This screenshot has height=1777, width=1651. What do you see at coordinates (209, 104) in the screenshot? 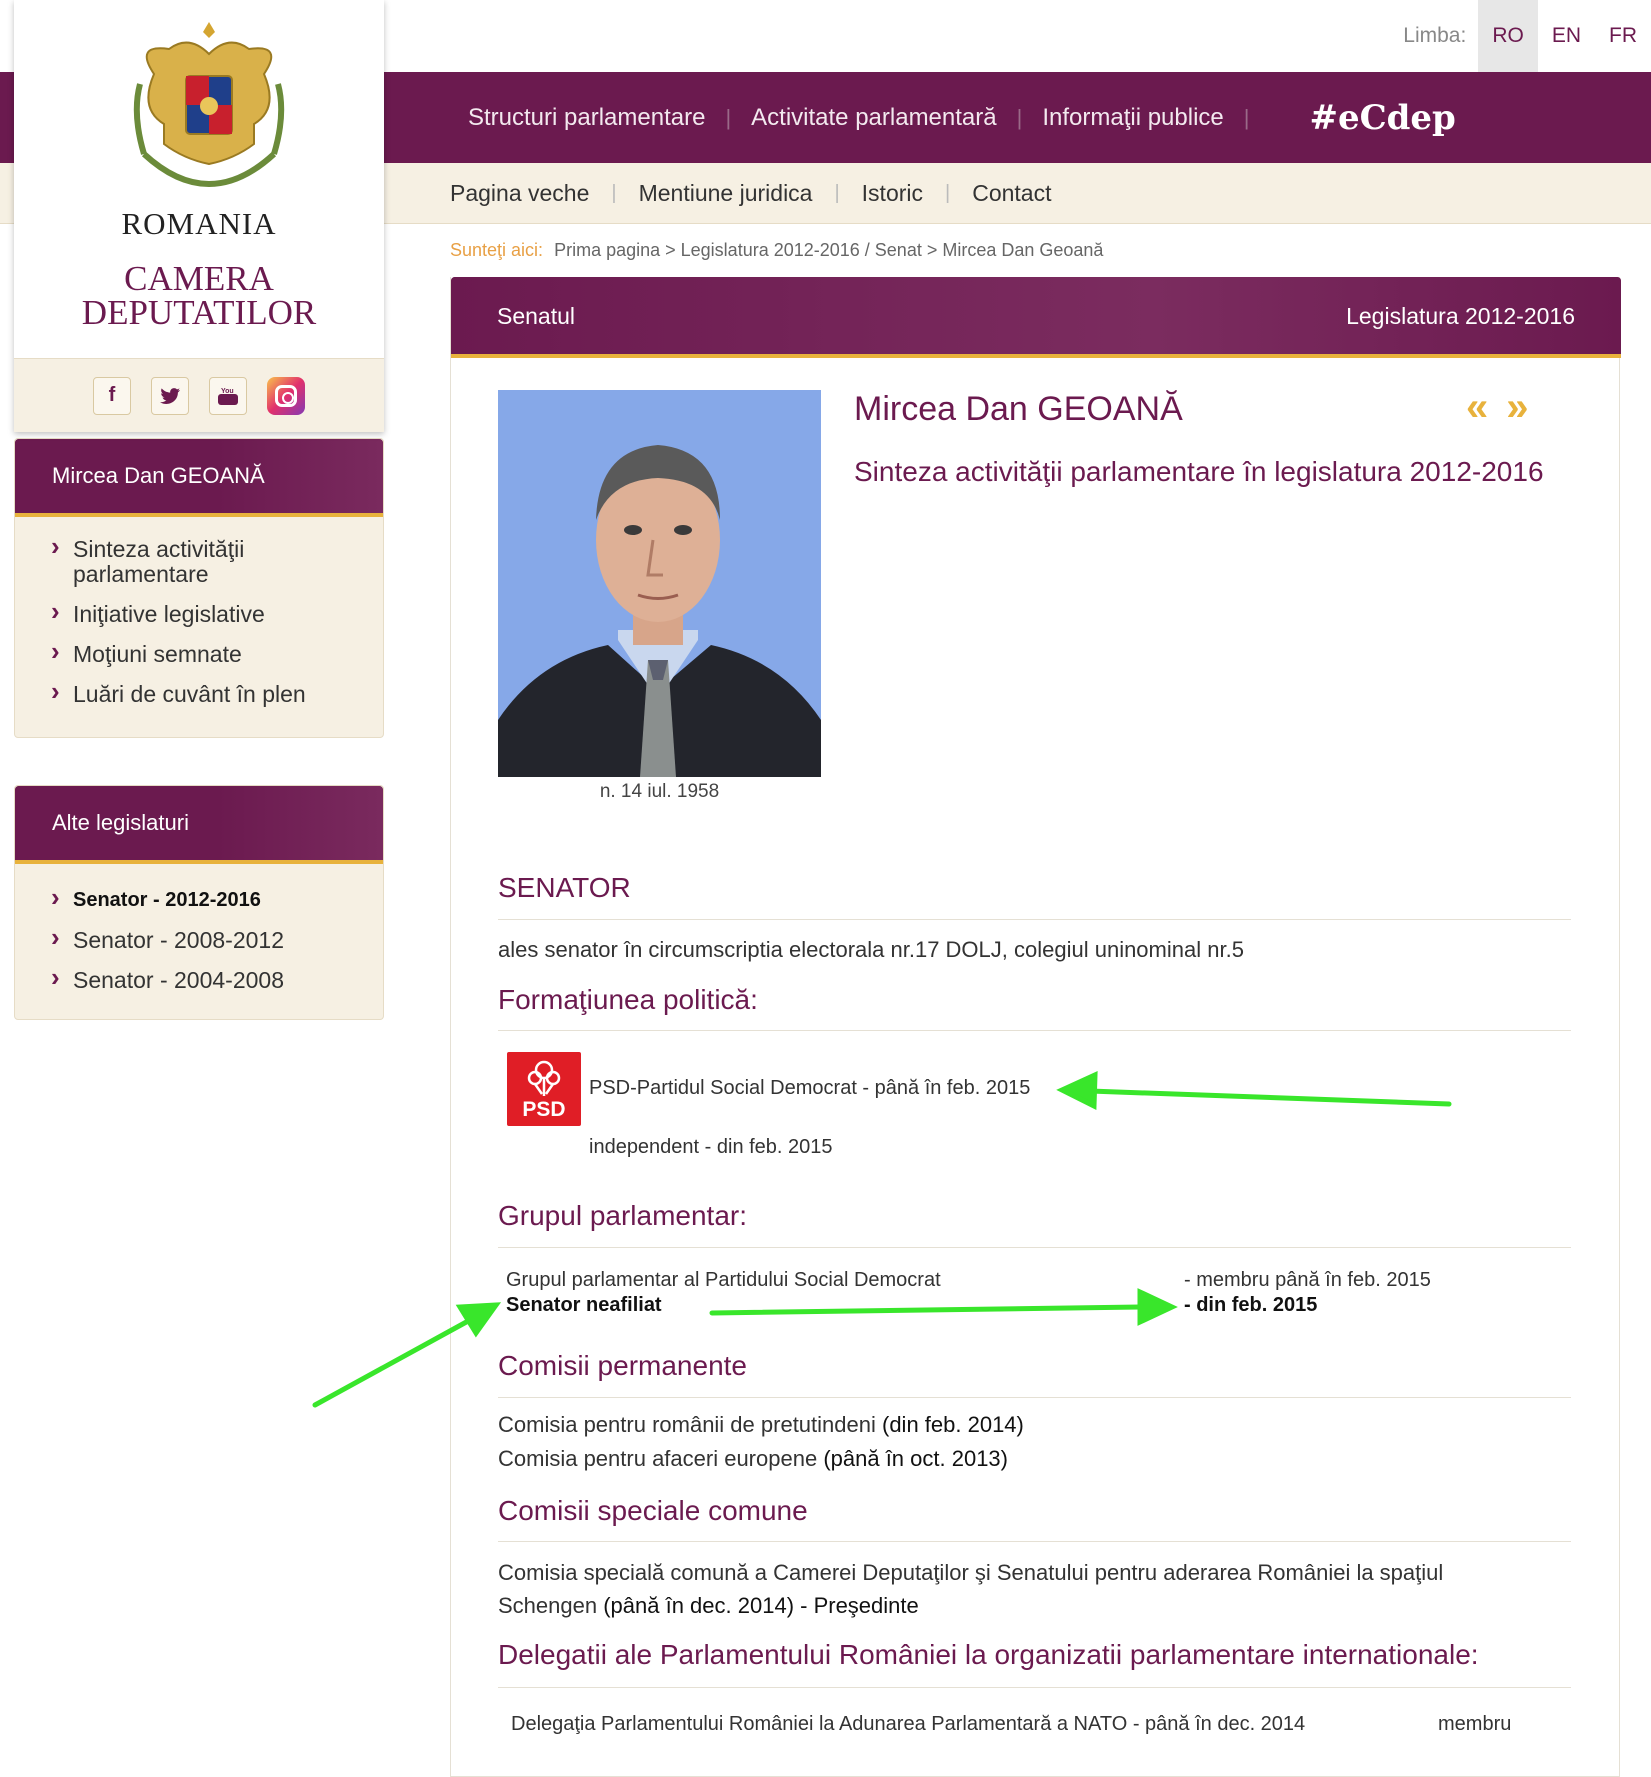
I see `coat-of-arms-icon` at bounding box center [209, 104].